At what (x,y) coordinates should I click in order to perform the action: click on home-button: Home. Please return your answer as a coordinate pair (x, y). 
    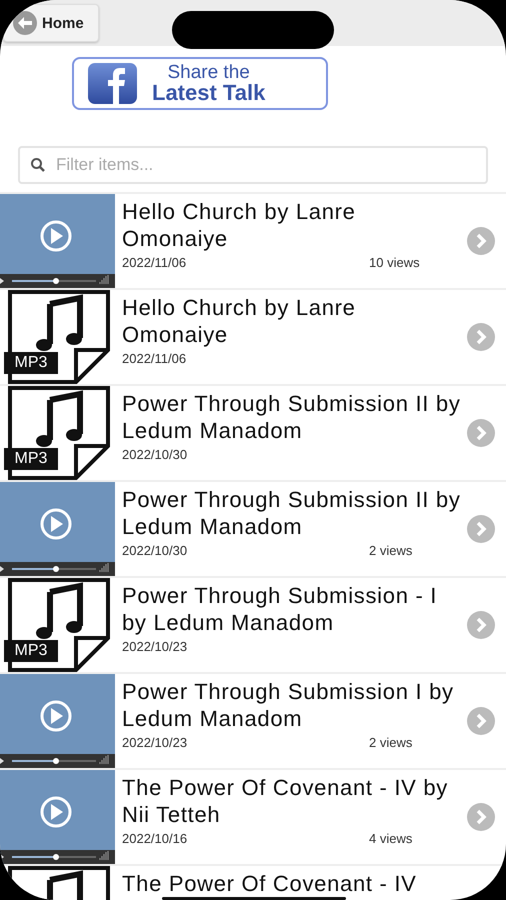
    Looking at the image, I should click on (51, 23).